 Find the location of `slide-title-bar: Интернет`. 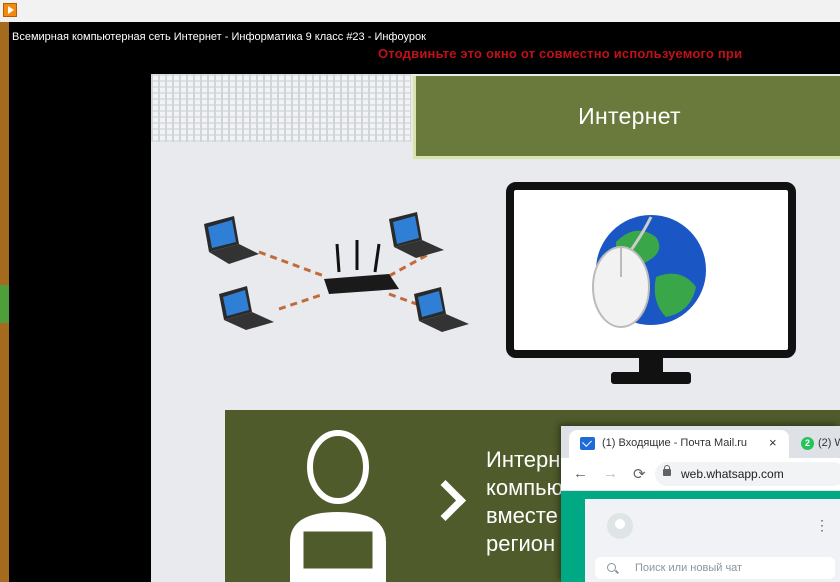

slide-title-bar: Интернет is located at coordinates (626, 117).